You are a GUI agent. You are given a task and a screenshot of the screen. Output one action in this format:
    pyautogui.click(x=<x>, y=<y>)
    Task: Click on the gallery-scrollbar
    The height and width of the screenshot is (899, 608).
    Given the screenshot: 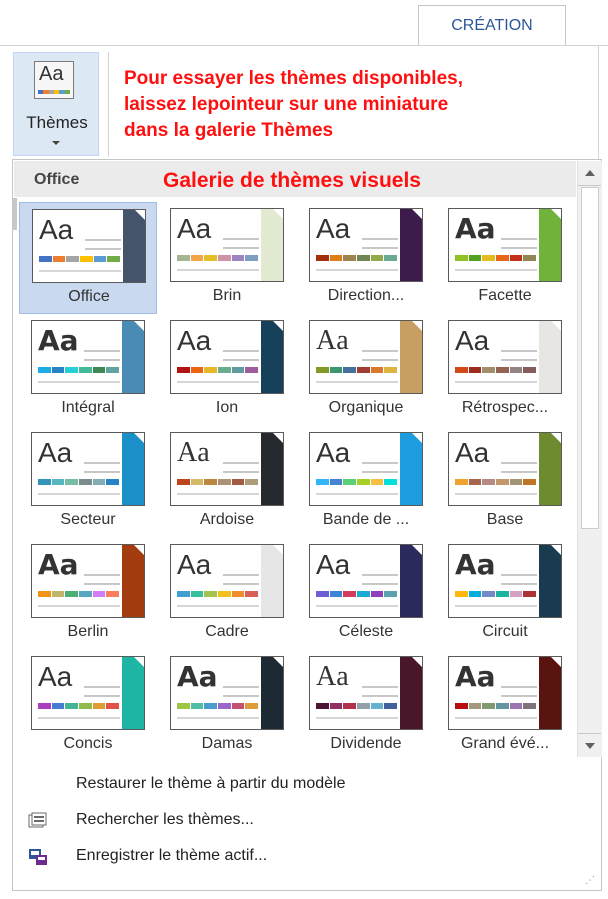 What is the action you would take?
    pyautogui.click(x=589, y=459)
    